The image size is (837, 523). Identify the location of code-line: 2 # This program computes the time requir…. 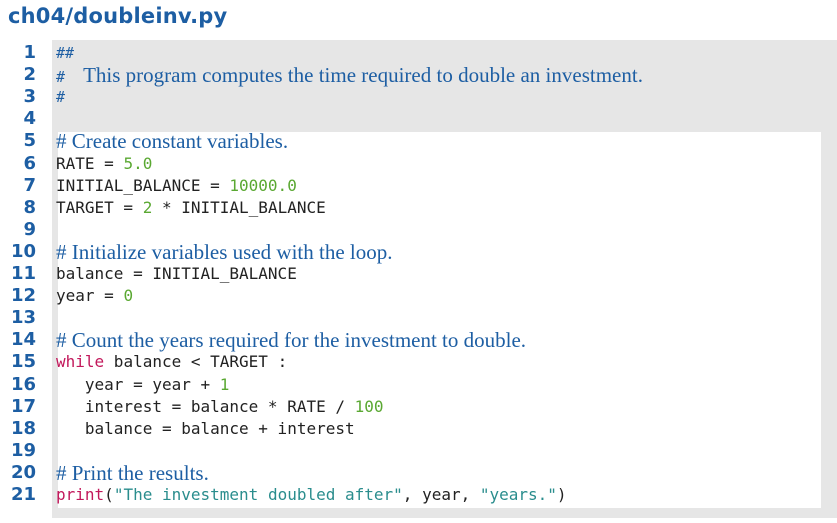
(421, 75).